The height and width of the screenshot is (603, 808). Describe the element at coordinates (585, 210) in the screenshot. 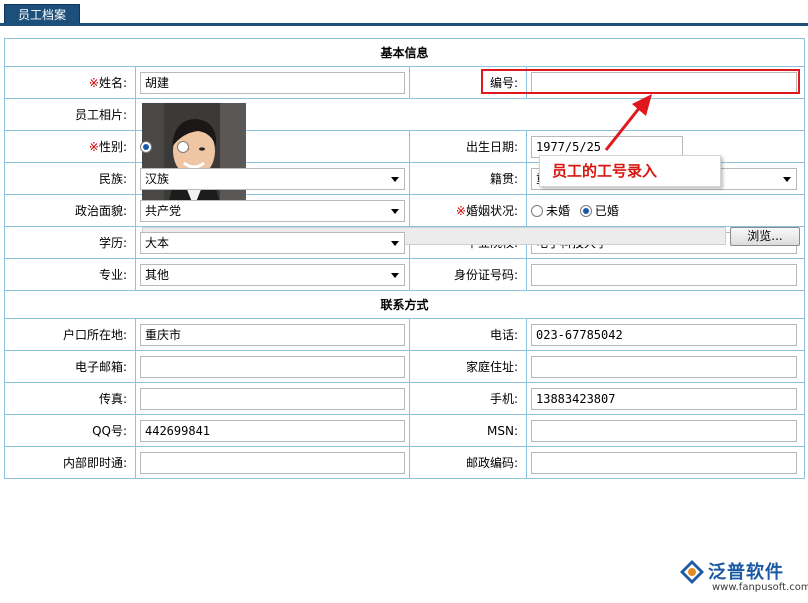

I see `marriage-married-radio` at that location.